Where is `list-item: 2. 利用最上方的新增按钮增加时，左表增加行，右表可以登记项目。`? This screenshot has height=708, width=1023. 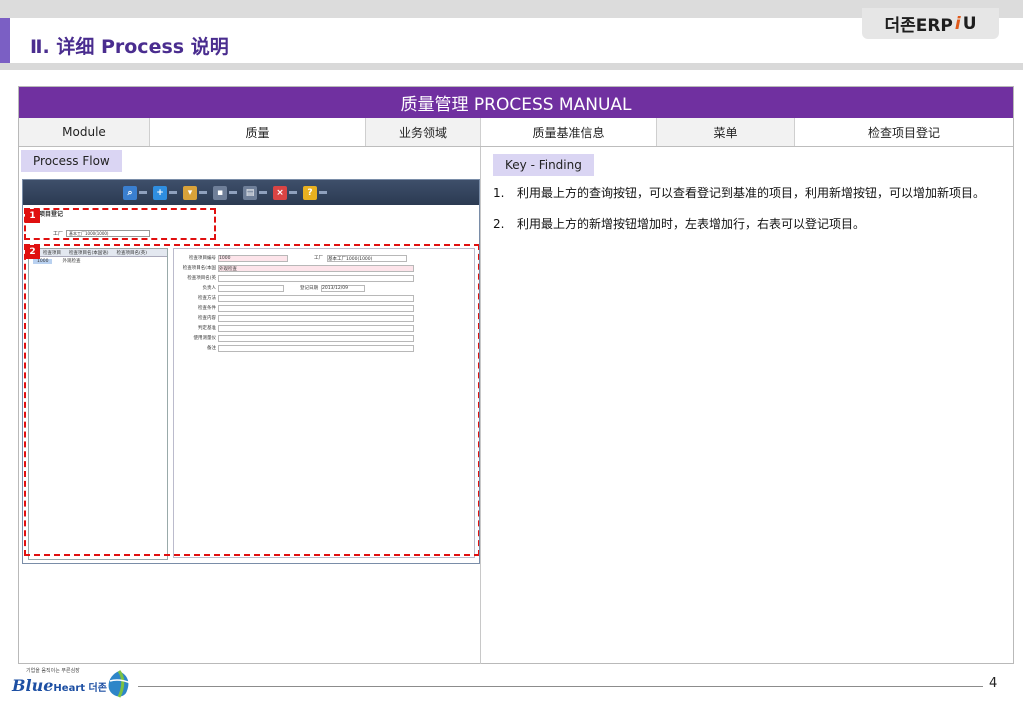
list-item: 2. 利用最上方的新增按钮增加时，左表增加行，右表可以登记项目。 is located at coordinates (743, 224).